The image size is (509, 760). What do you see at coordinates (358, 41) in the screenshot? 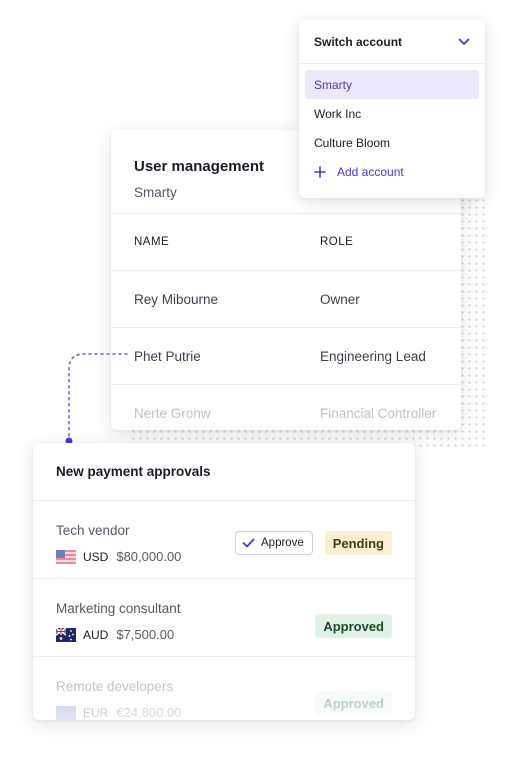
I see `switch-account-label: Switch account` at bounding box center [358, 41].